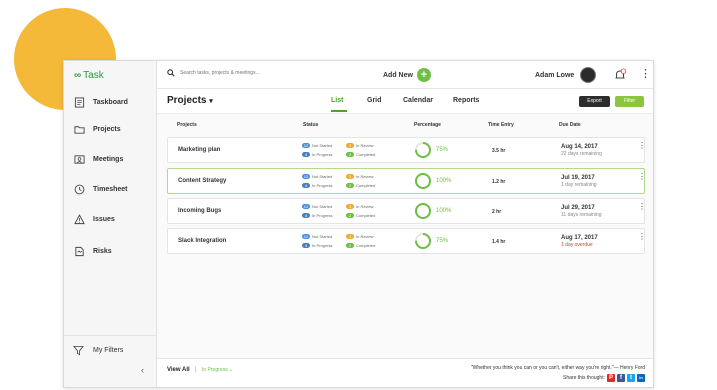 The image size is (717, 390). I want to click on linkedin-icon: in, so click(641, 378).